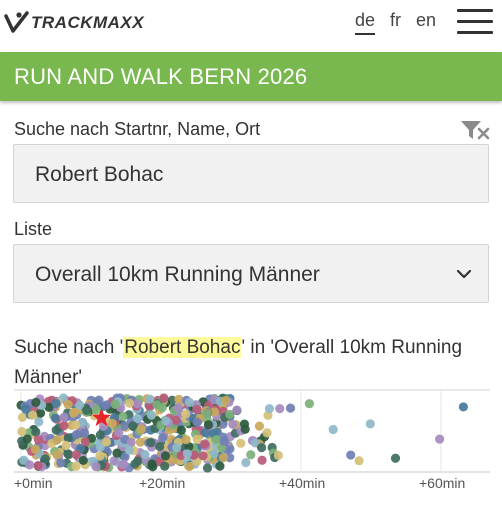  Describe the element at coordinates (475, 22) in the screenshot. I see `hamburger-menu-icon` at that location.